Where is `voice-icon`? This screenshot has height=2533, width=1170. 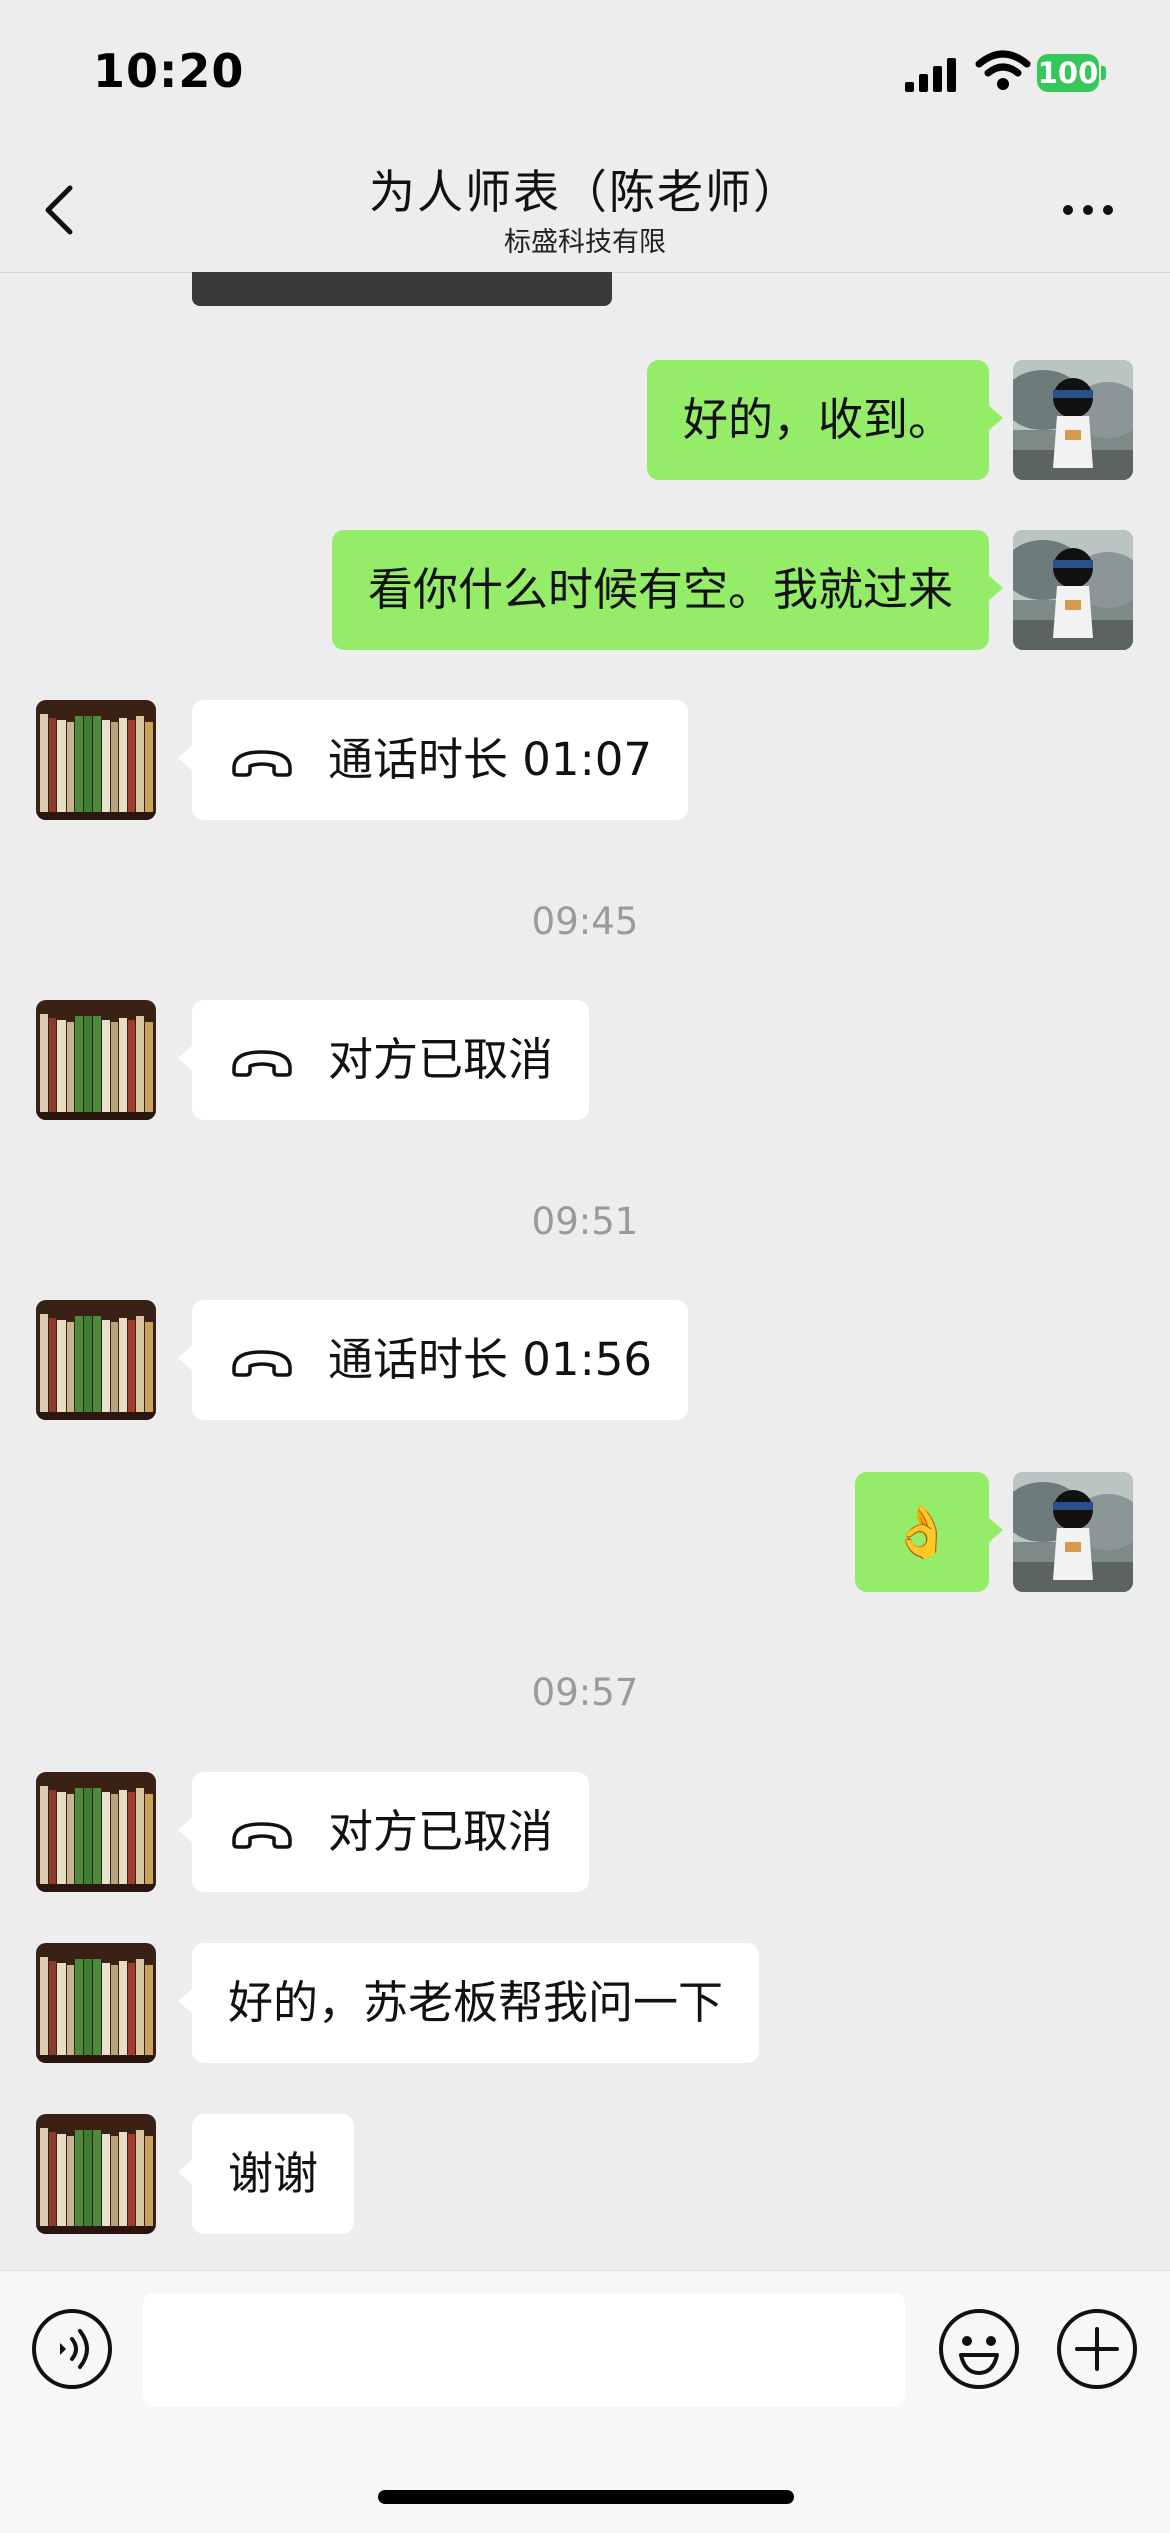
voice-icon is located at coordinates (72, 2349).